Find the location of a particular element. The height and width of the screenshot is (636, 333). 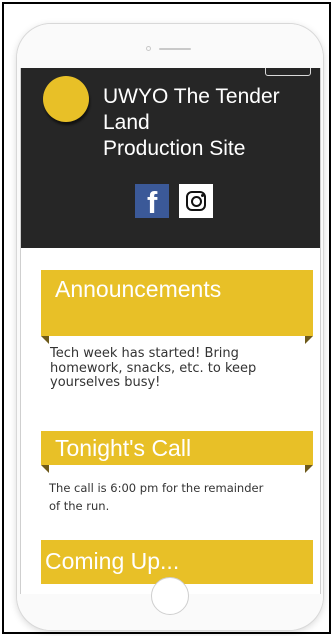

phone-top-bezel is located at coordinates (170, 46).